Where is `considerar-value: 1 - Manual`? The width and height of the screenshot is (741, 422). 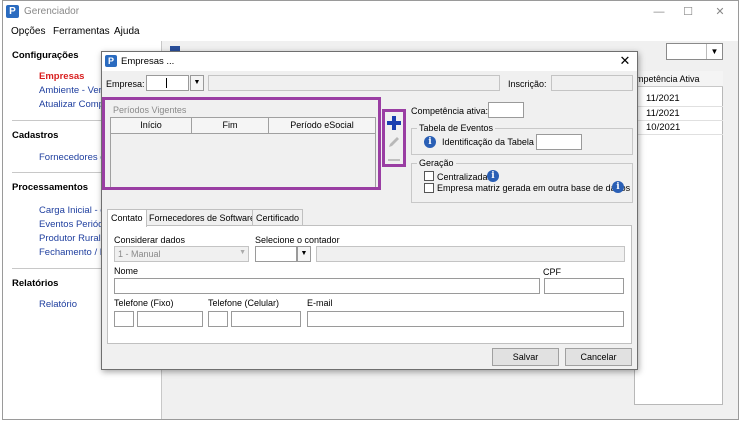
considerar-value: 1 - Manual is located at coordinates (139, 254).